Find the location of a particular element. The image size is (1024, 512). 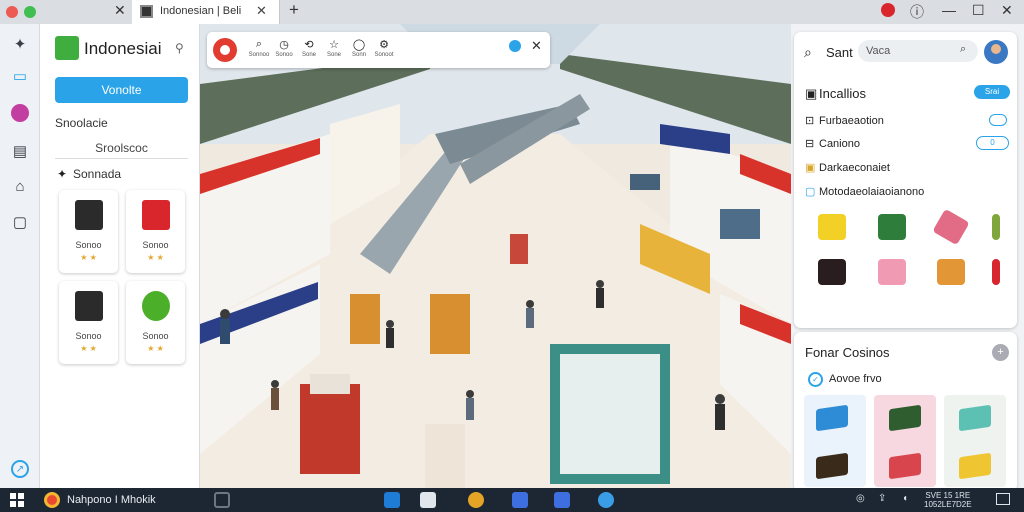

tray-time: SVE 15 1RE is located at coordinates (948, 495).